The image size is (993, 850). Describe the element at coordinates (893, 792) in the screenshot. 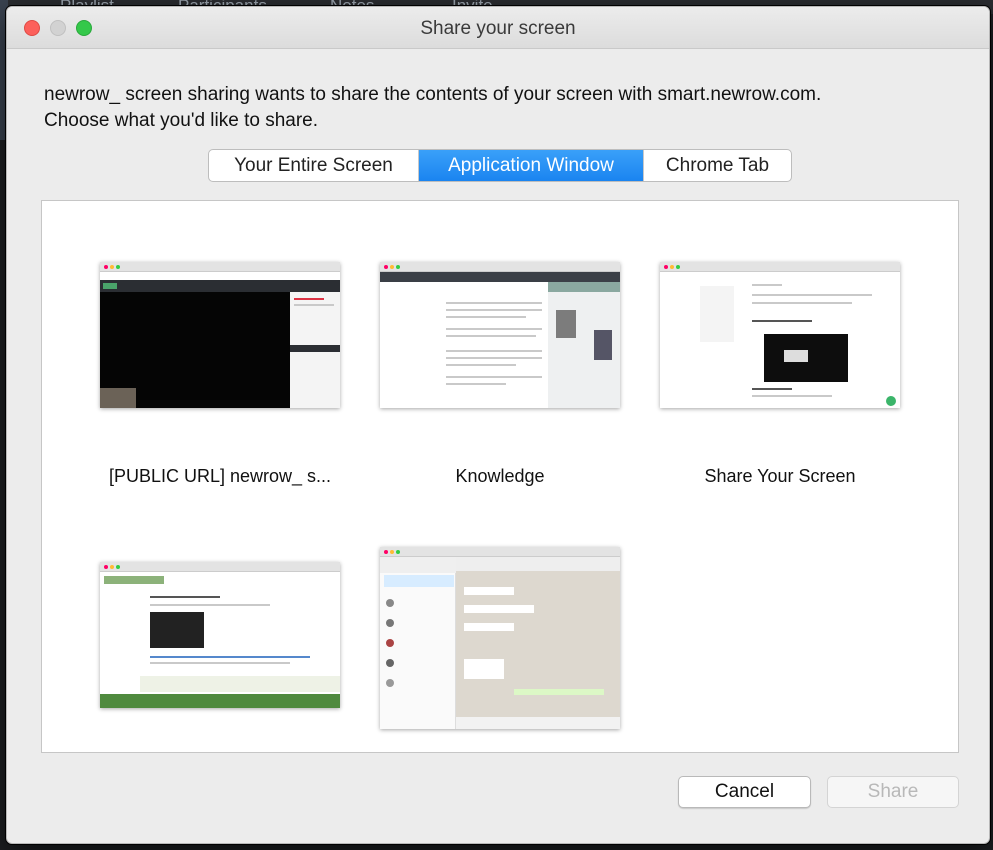

I see `share-button: Share` at that location.